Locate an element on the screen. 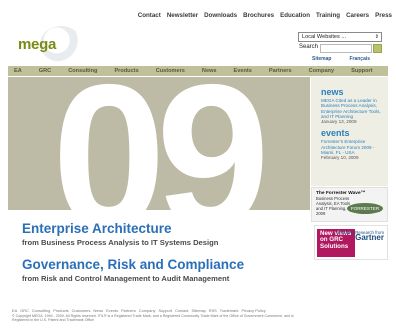 The height and width of the screenshot is (333, 396). top-nav-brochures: Brochures is located at coordinates (258, 15).